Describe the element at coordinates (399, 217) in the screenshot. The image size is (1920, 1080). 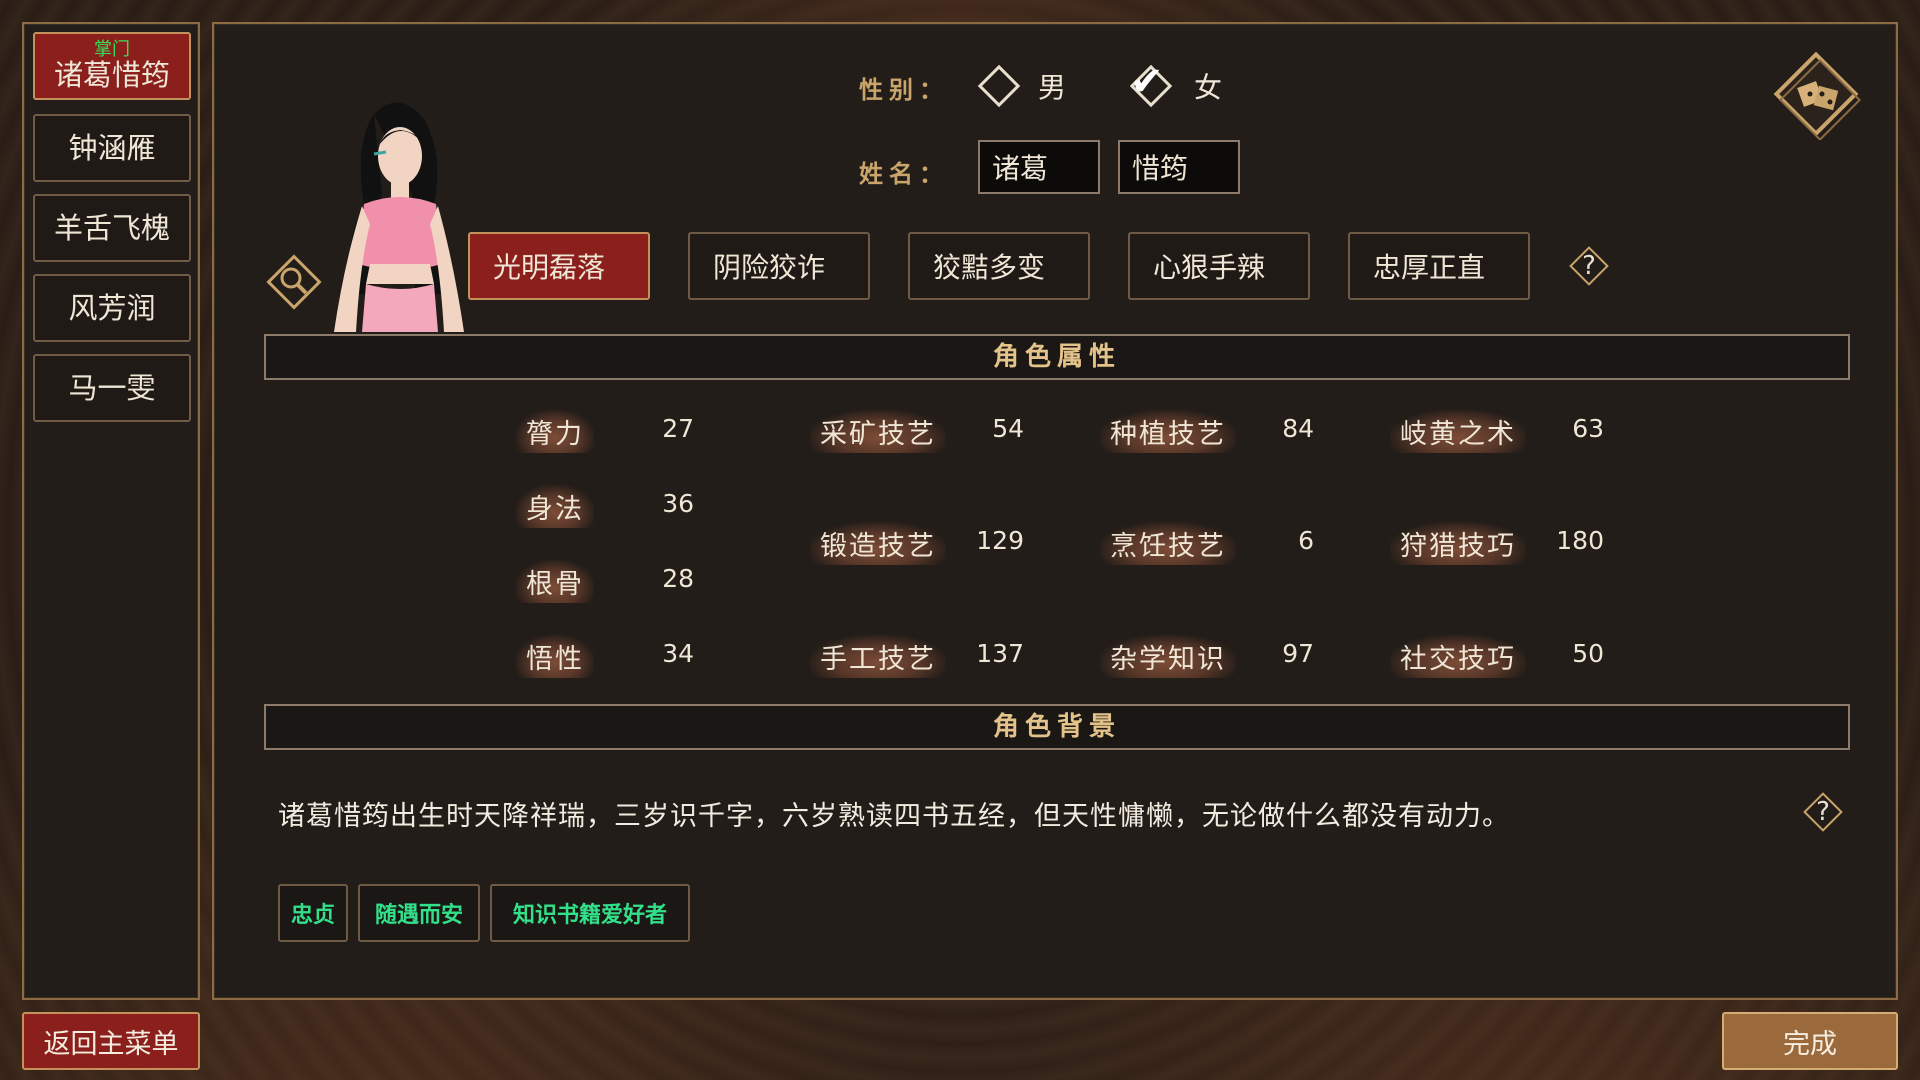
I see `character-portrait` at that location.